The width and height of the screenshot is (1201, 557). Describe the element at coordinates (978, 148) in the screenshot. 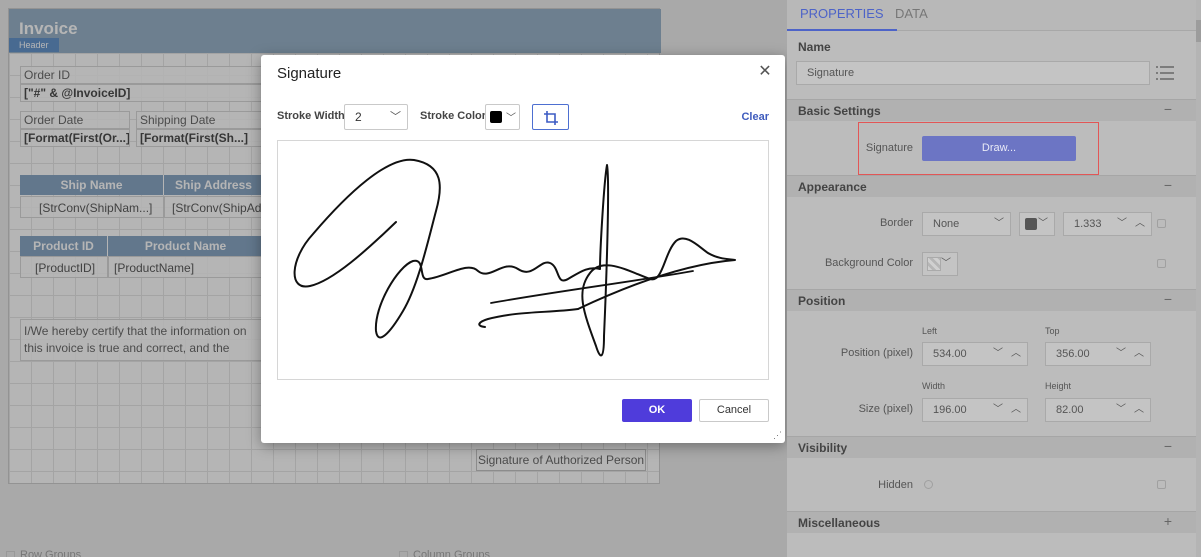

I see `signature-highlight-box` at that location.